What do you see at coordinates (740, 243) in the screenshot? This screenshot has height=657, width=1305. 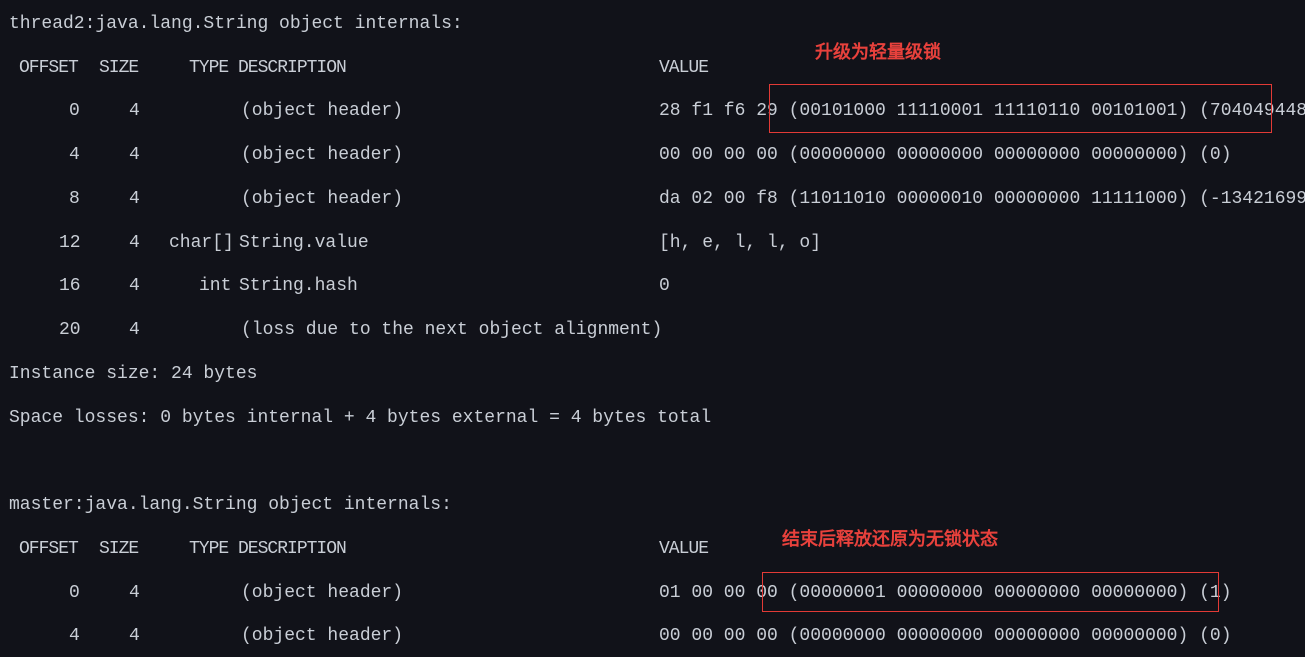 I see `table-row-value: [h, e, l, l, o]` at bounding box center [740, 243].